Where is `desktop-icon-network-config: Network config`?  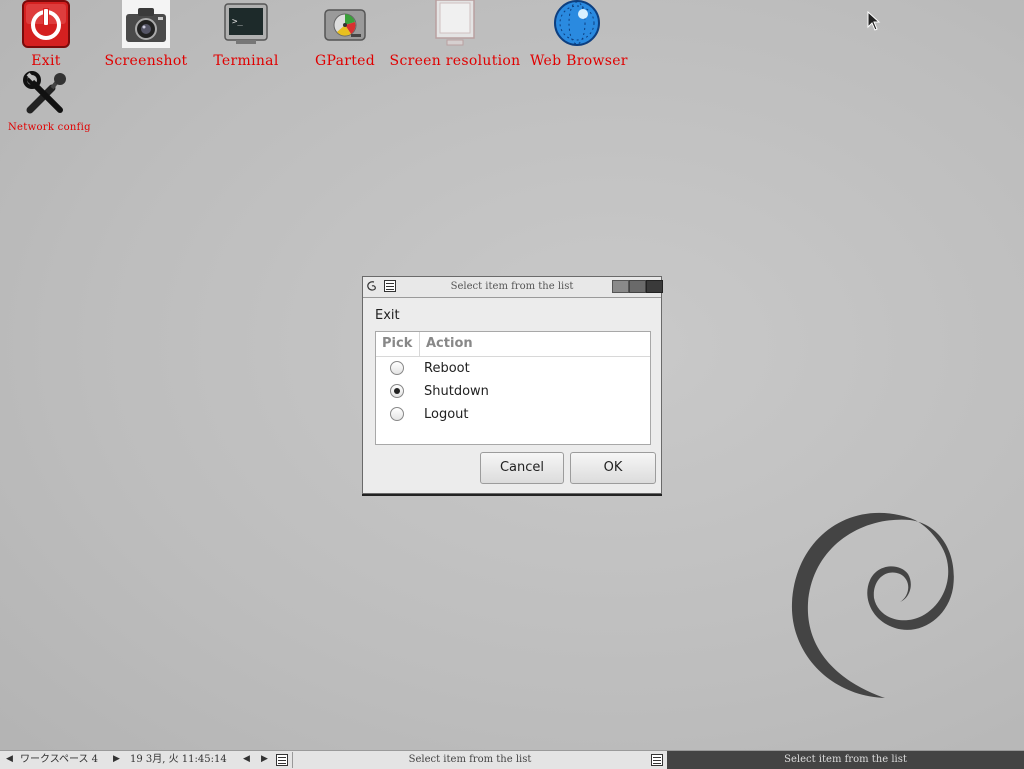
desktop-icon-network-config: Network config is located at coordinates (49, 101).